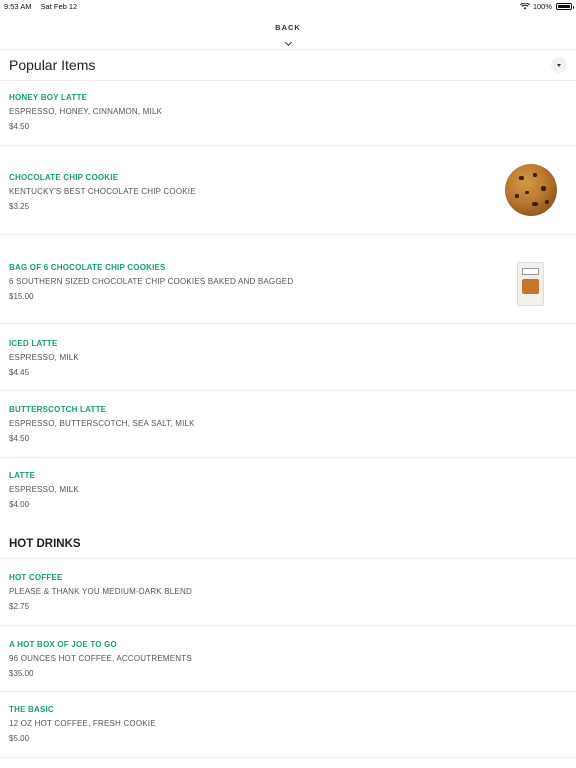  I want to click on item-name: BAG OF 6 CHOCOLATE CHIP COOKIES, so click(87, 267).